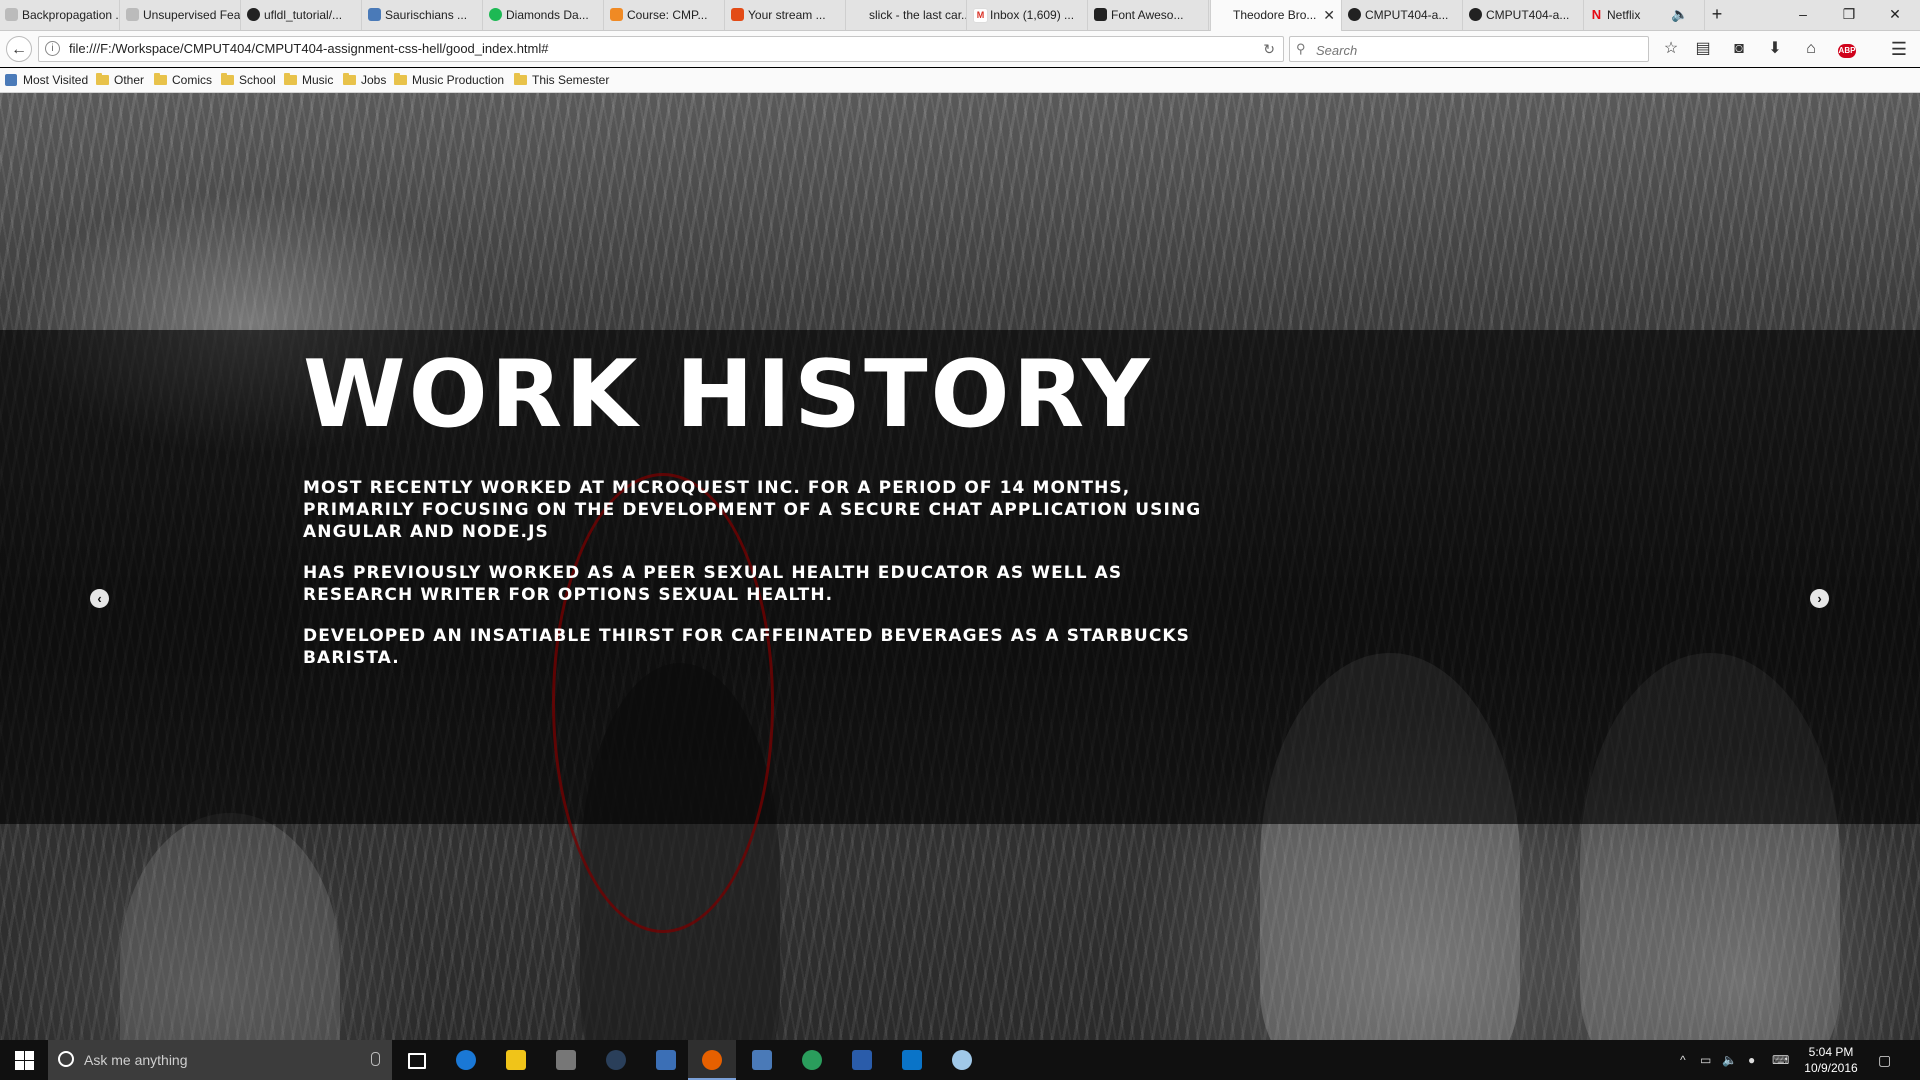  I want to click on network-tray-icon: ▭, so click(1705, 1060).